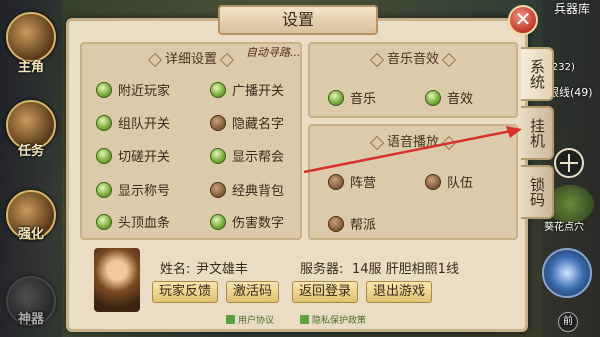 Image resolution: width=600 pixels, height=337 pixels. I want to click on lightning-skill-button, so click(567, 273).